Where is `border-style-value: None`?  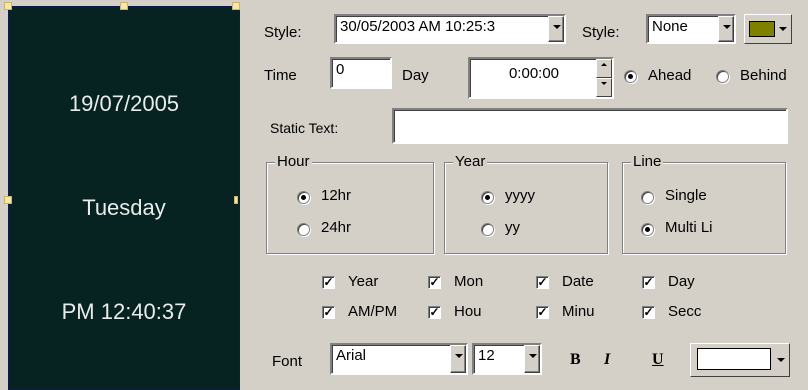 border-style-value: None is located at coordinates (670, 26).